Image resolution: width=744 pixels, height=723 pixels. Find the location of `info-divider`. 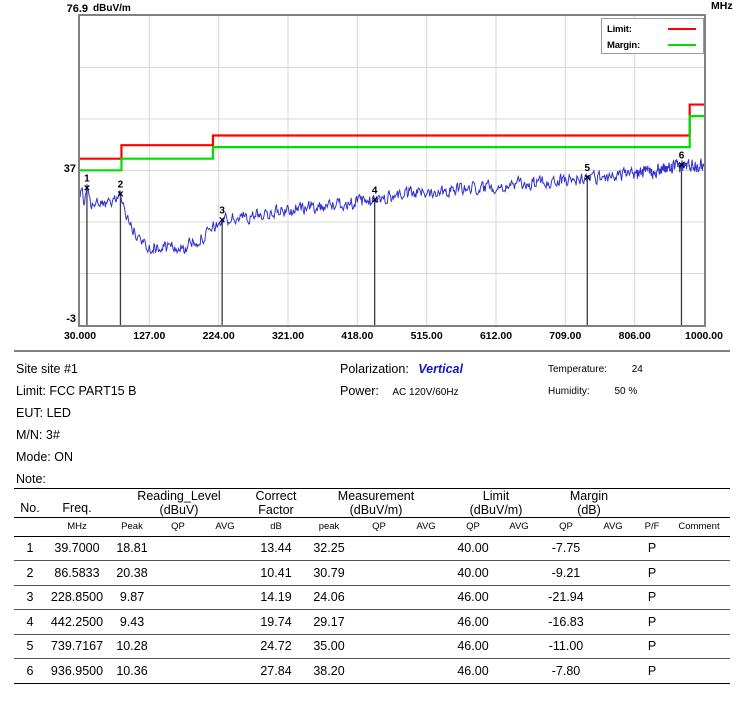

info-divider is located at coordinates (372, 351).